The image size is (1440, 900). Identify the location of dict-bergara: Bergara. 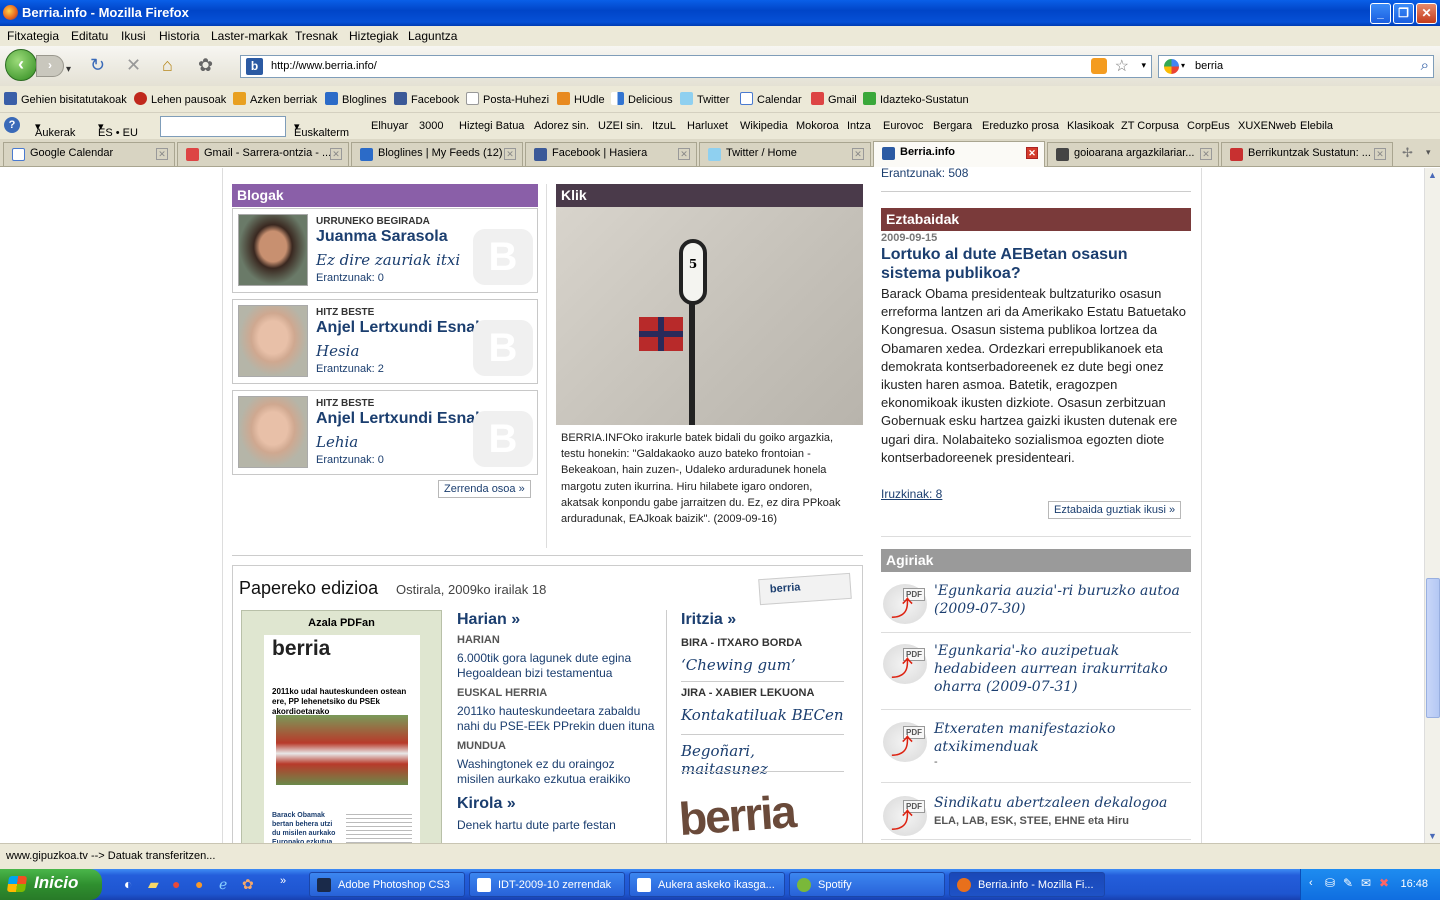
(952, 126).